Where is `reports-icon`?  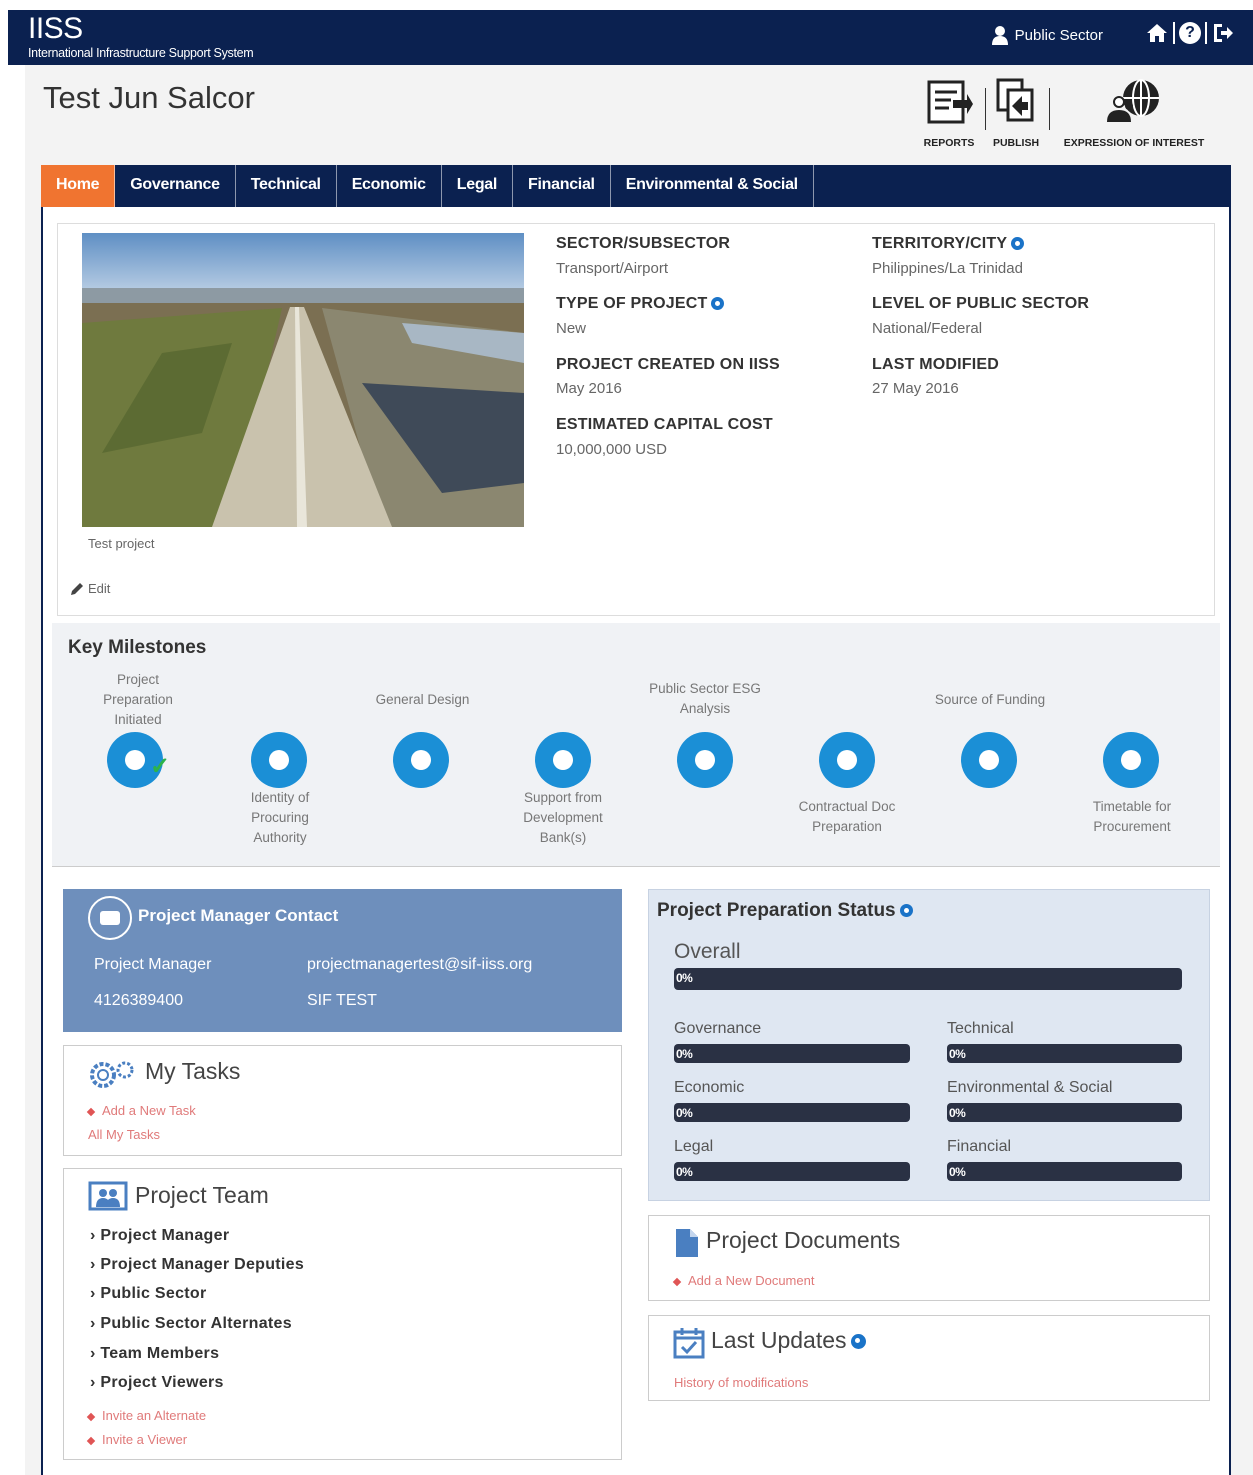 reports-icon is located at coordinates (950, 102).